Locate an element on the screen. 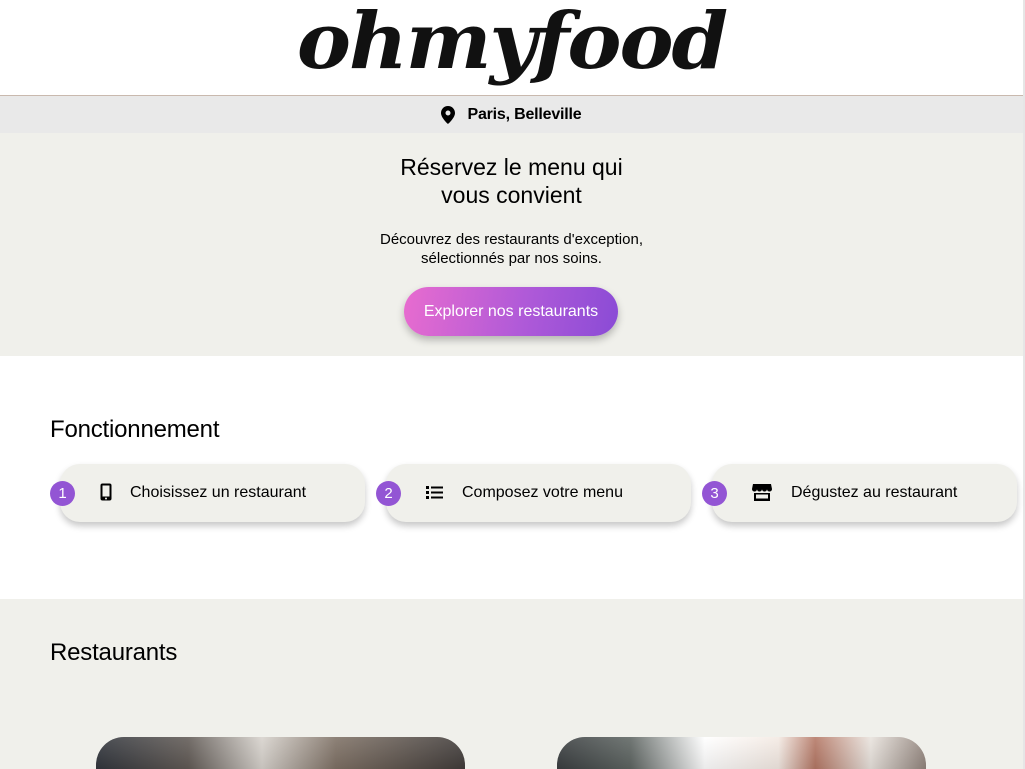  step-taste-restaurant: 3 Dégustez au restaurant is located at coordinates (859, 493).